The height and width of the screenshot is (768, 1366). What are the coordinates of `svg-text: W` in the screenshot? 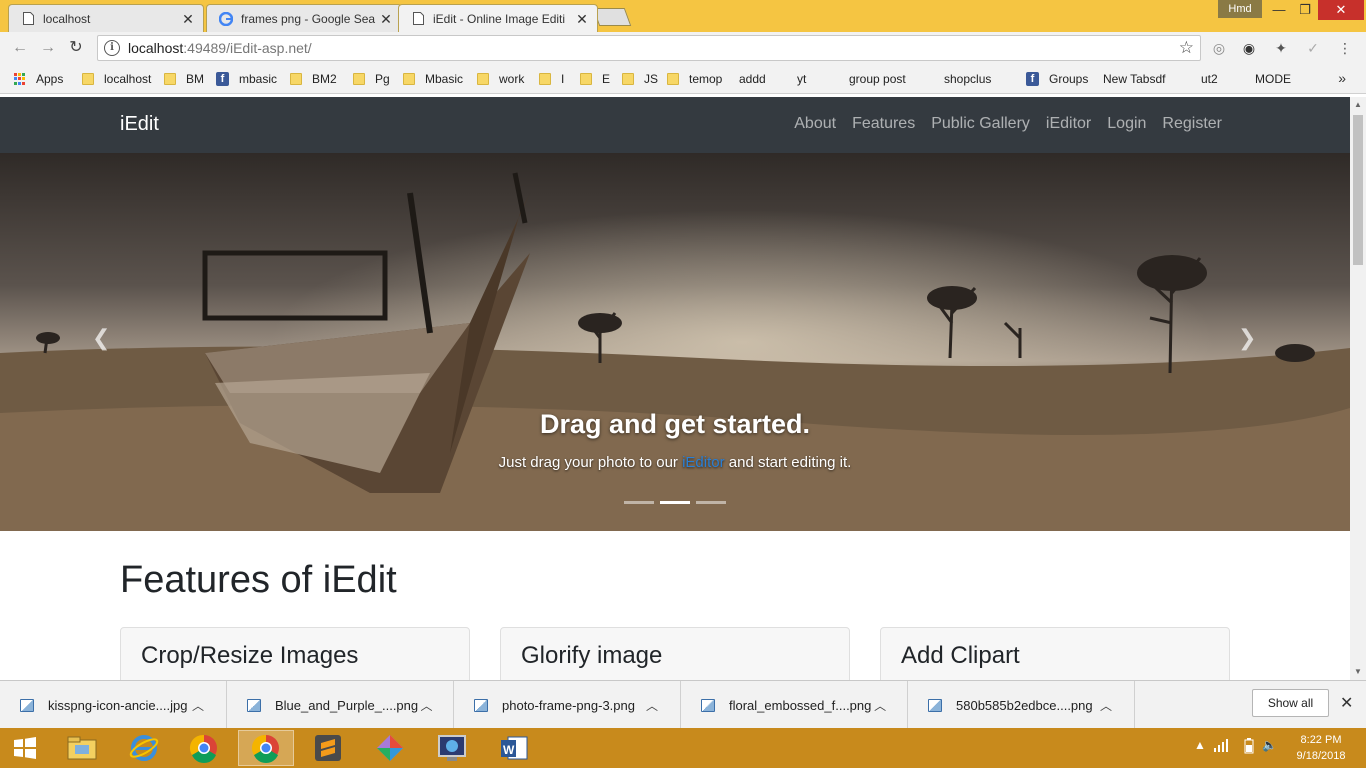 It's located at (509, 750).